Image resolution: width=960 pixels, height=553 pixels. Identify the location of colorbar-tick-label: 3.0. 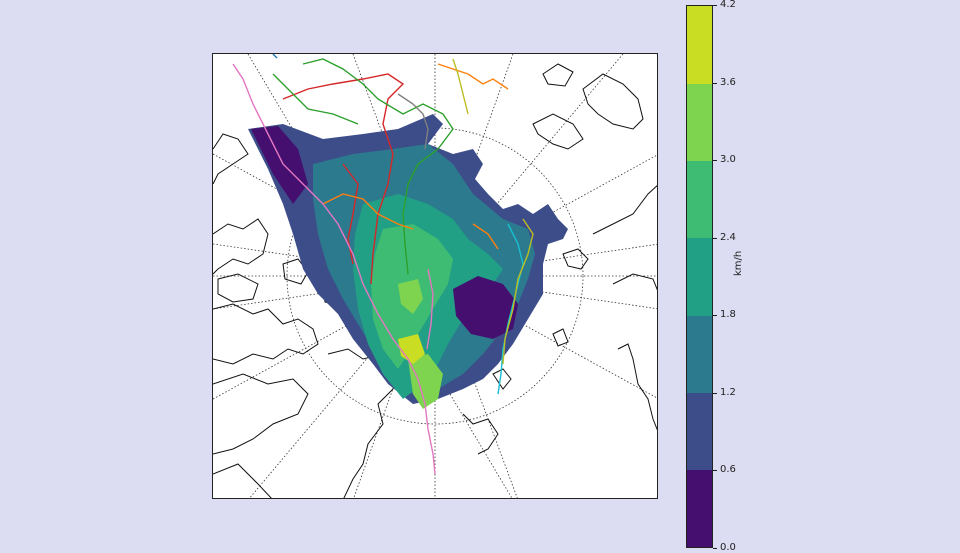
(728, 160).